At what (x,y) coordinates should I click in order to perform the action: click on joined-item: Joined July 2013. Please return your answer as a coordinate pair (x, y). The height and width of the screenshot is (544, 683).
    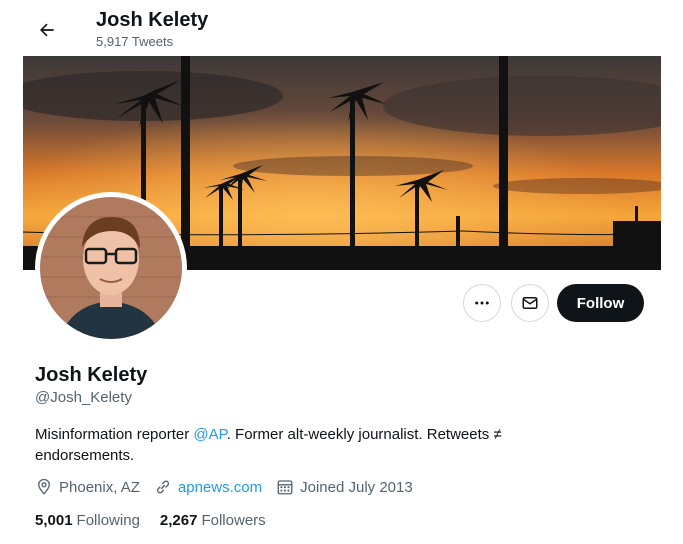
    Looking at the image, I should click on (344, 487).